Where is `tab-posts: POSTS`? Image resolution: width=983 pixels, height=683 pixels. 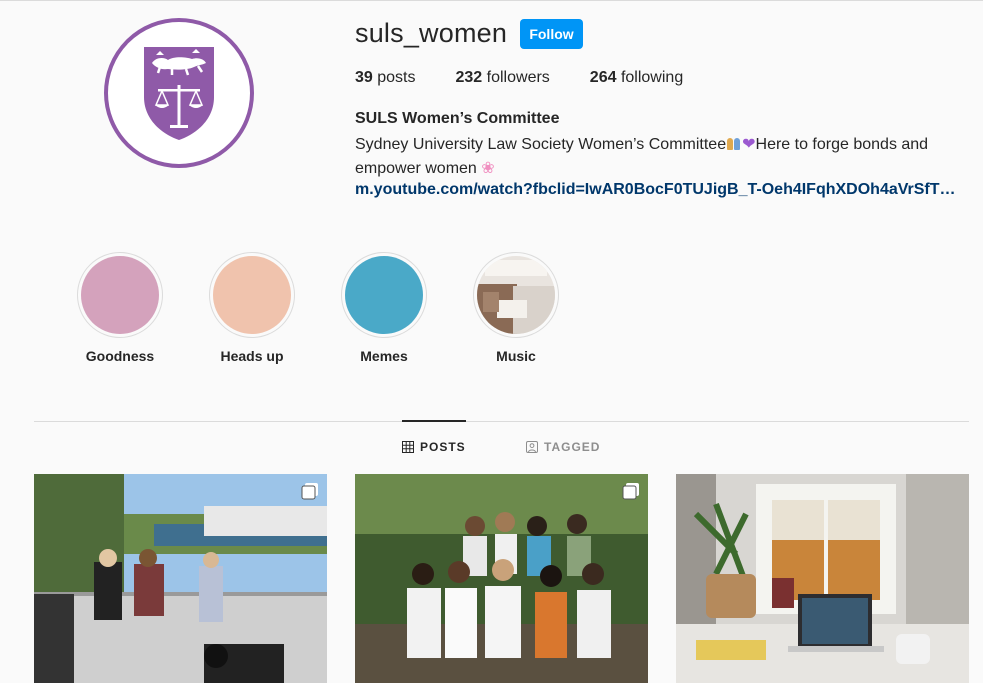
tab-posts: POSTS is located at coordinates (434, 447).